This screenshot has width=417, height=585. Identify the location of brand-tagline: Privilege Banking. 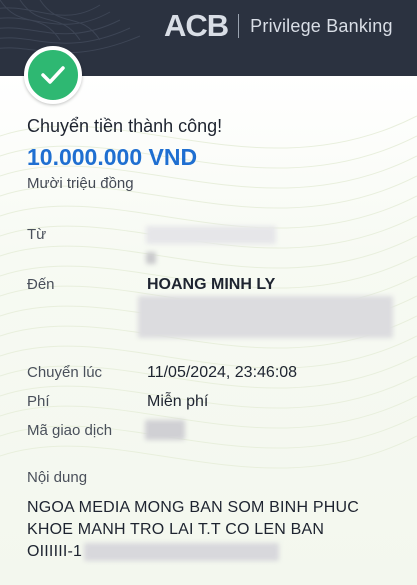
(321, 25).